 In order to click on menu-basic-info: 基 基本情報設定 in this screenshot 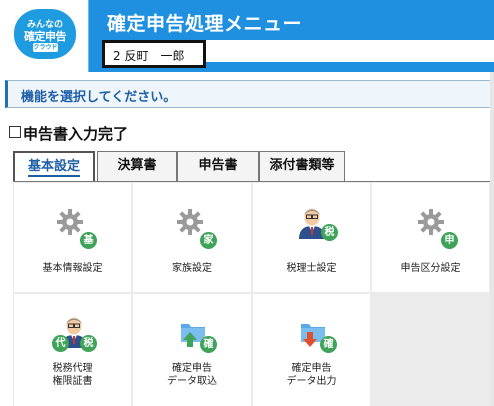, I will do `click(72, 237)`.